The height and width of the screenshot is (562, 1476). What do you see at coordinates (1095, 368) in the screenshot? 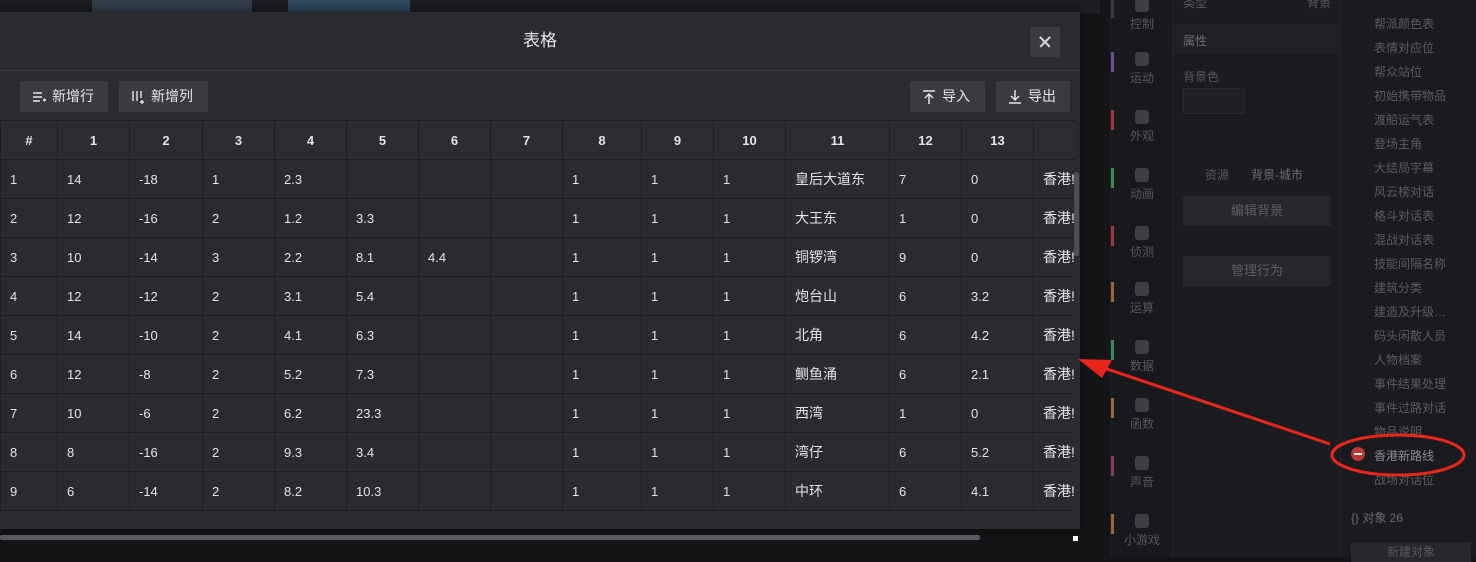
I see `annotation-arrowhead` at bounding box center [1095, 368].